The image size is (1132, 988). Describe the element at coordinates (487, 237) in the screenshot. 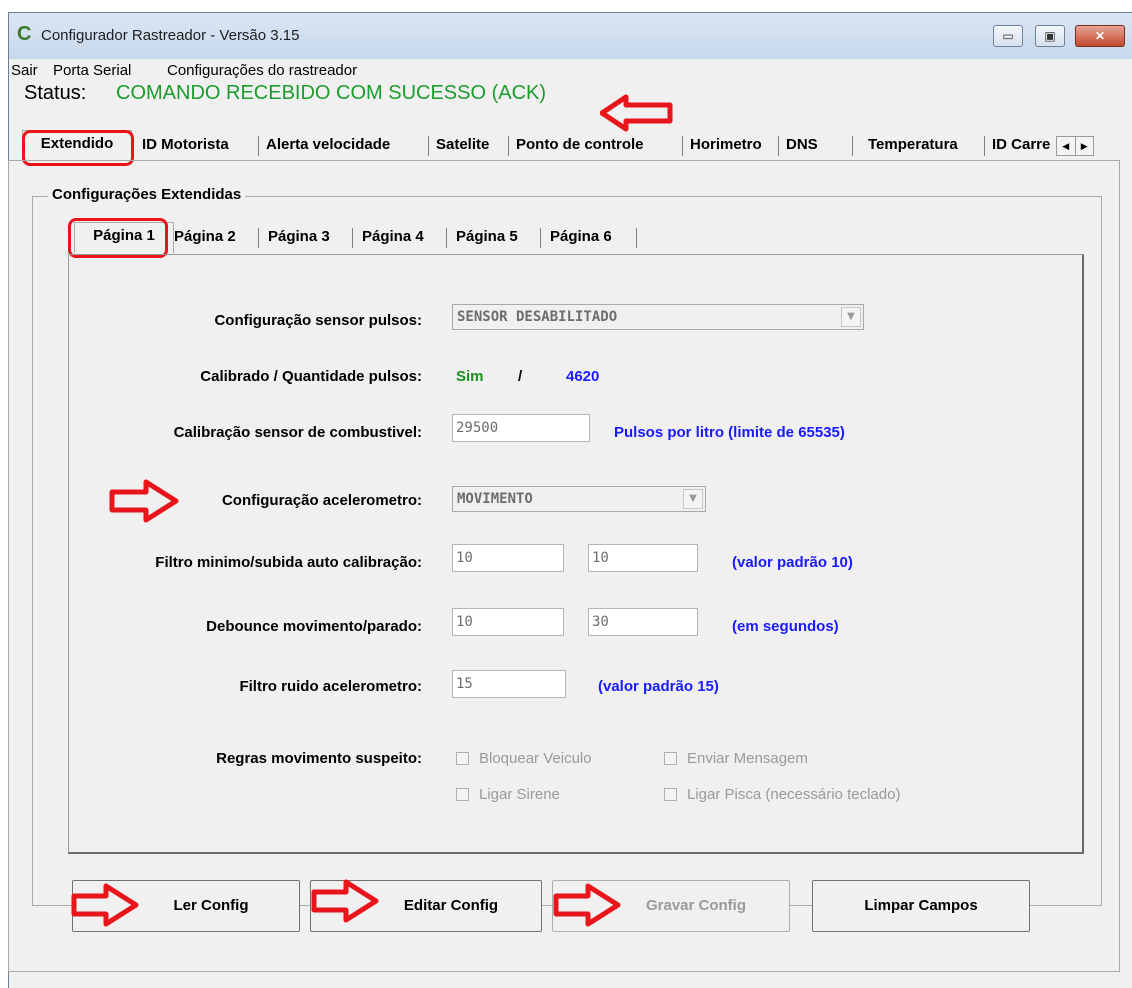

I see `tab-pagina-5: Página 5` at that location.